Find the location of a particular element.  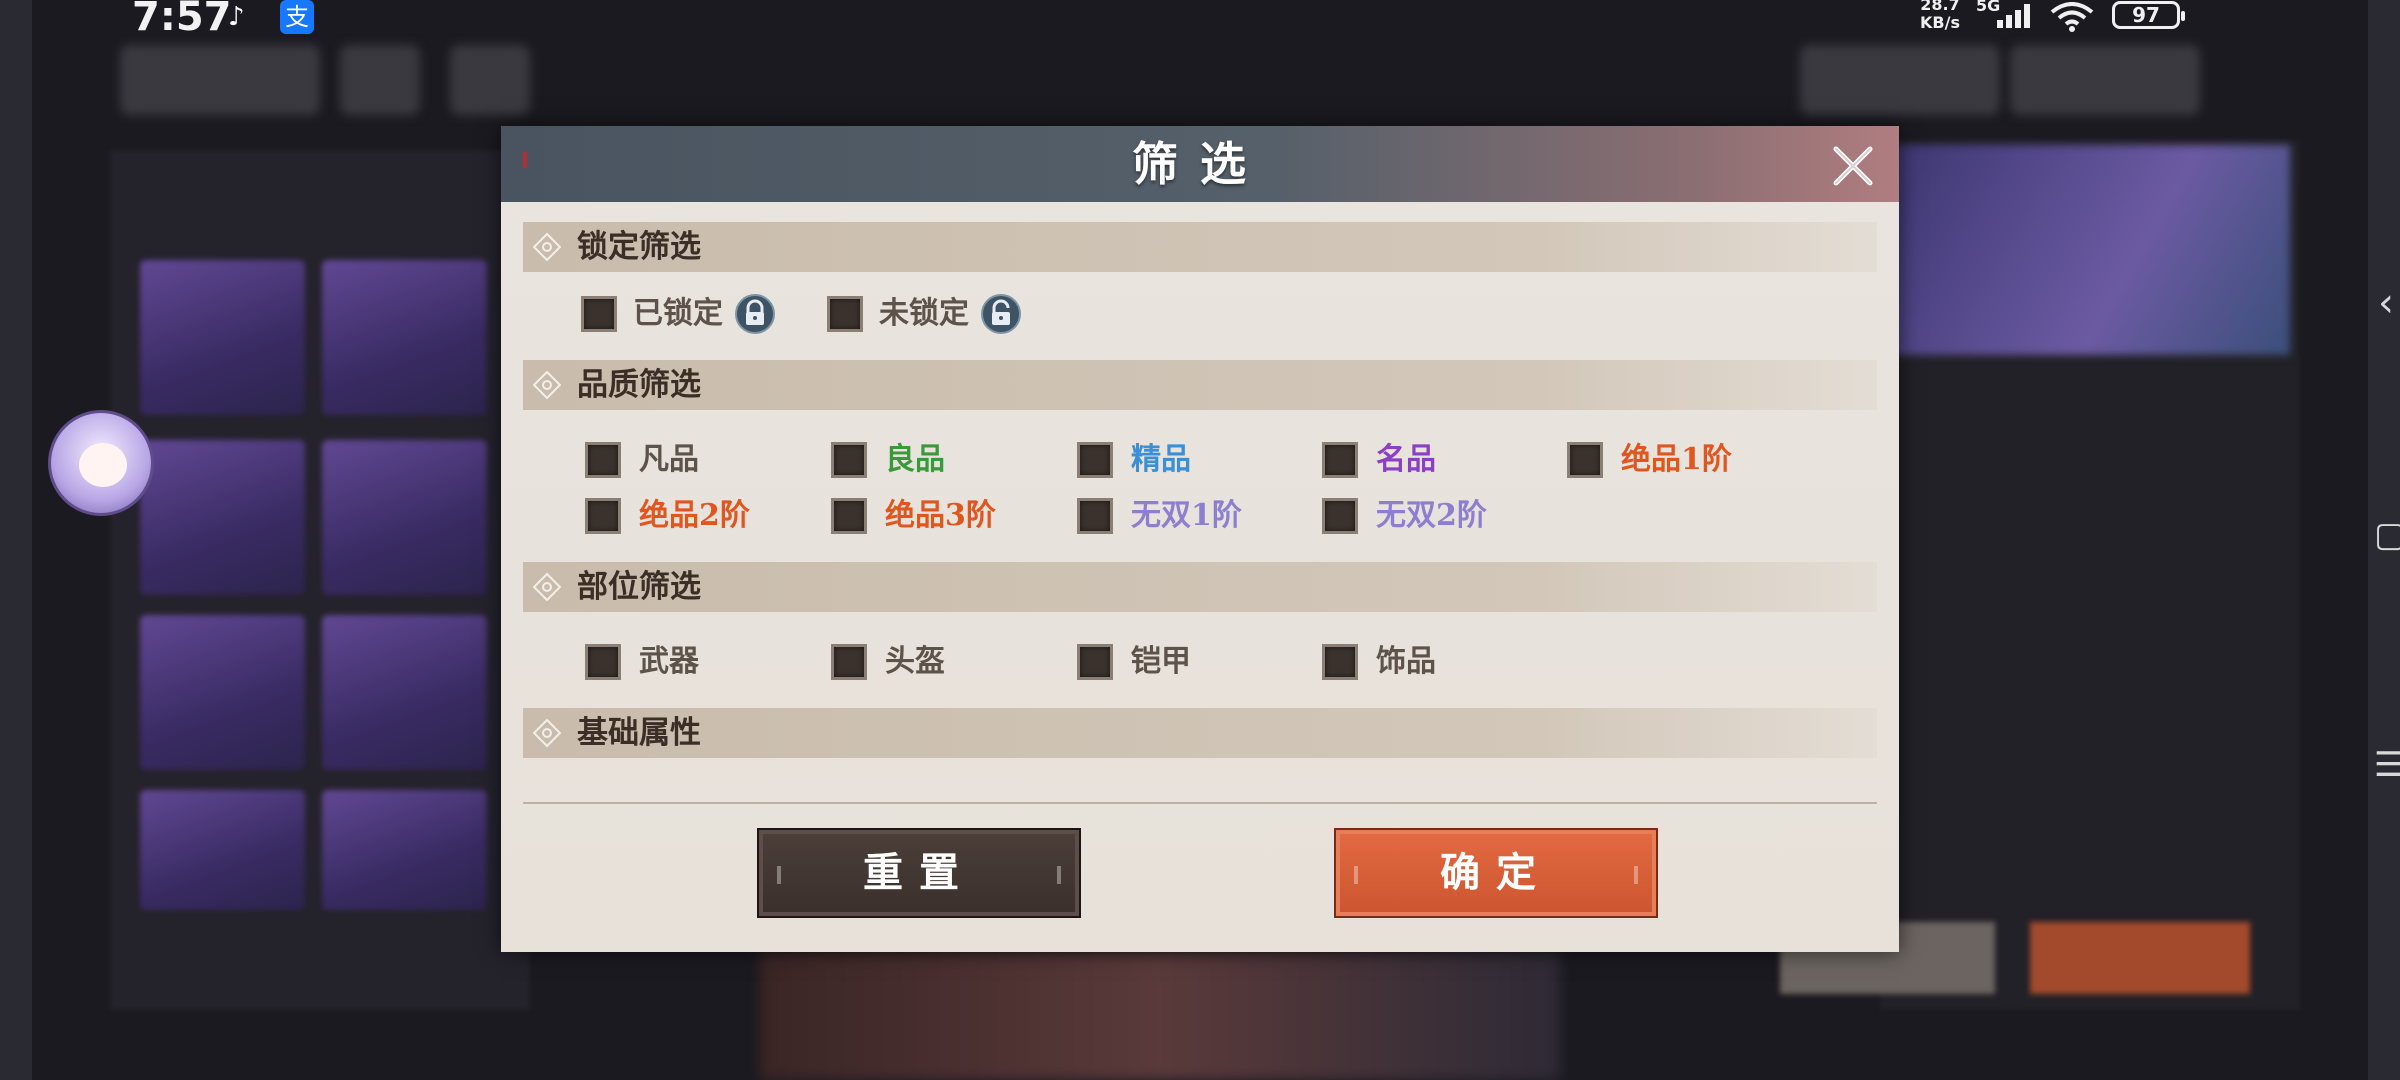

option-label: 铠甲 is located at coordinates (1161, 661).